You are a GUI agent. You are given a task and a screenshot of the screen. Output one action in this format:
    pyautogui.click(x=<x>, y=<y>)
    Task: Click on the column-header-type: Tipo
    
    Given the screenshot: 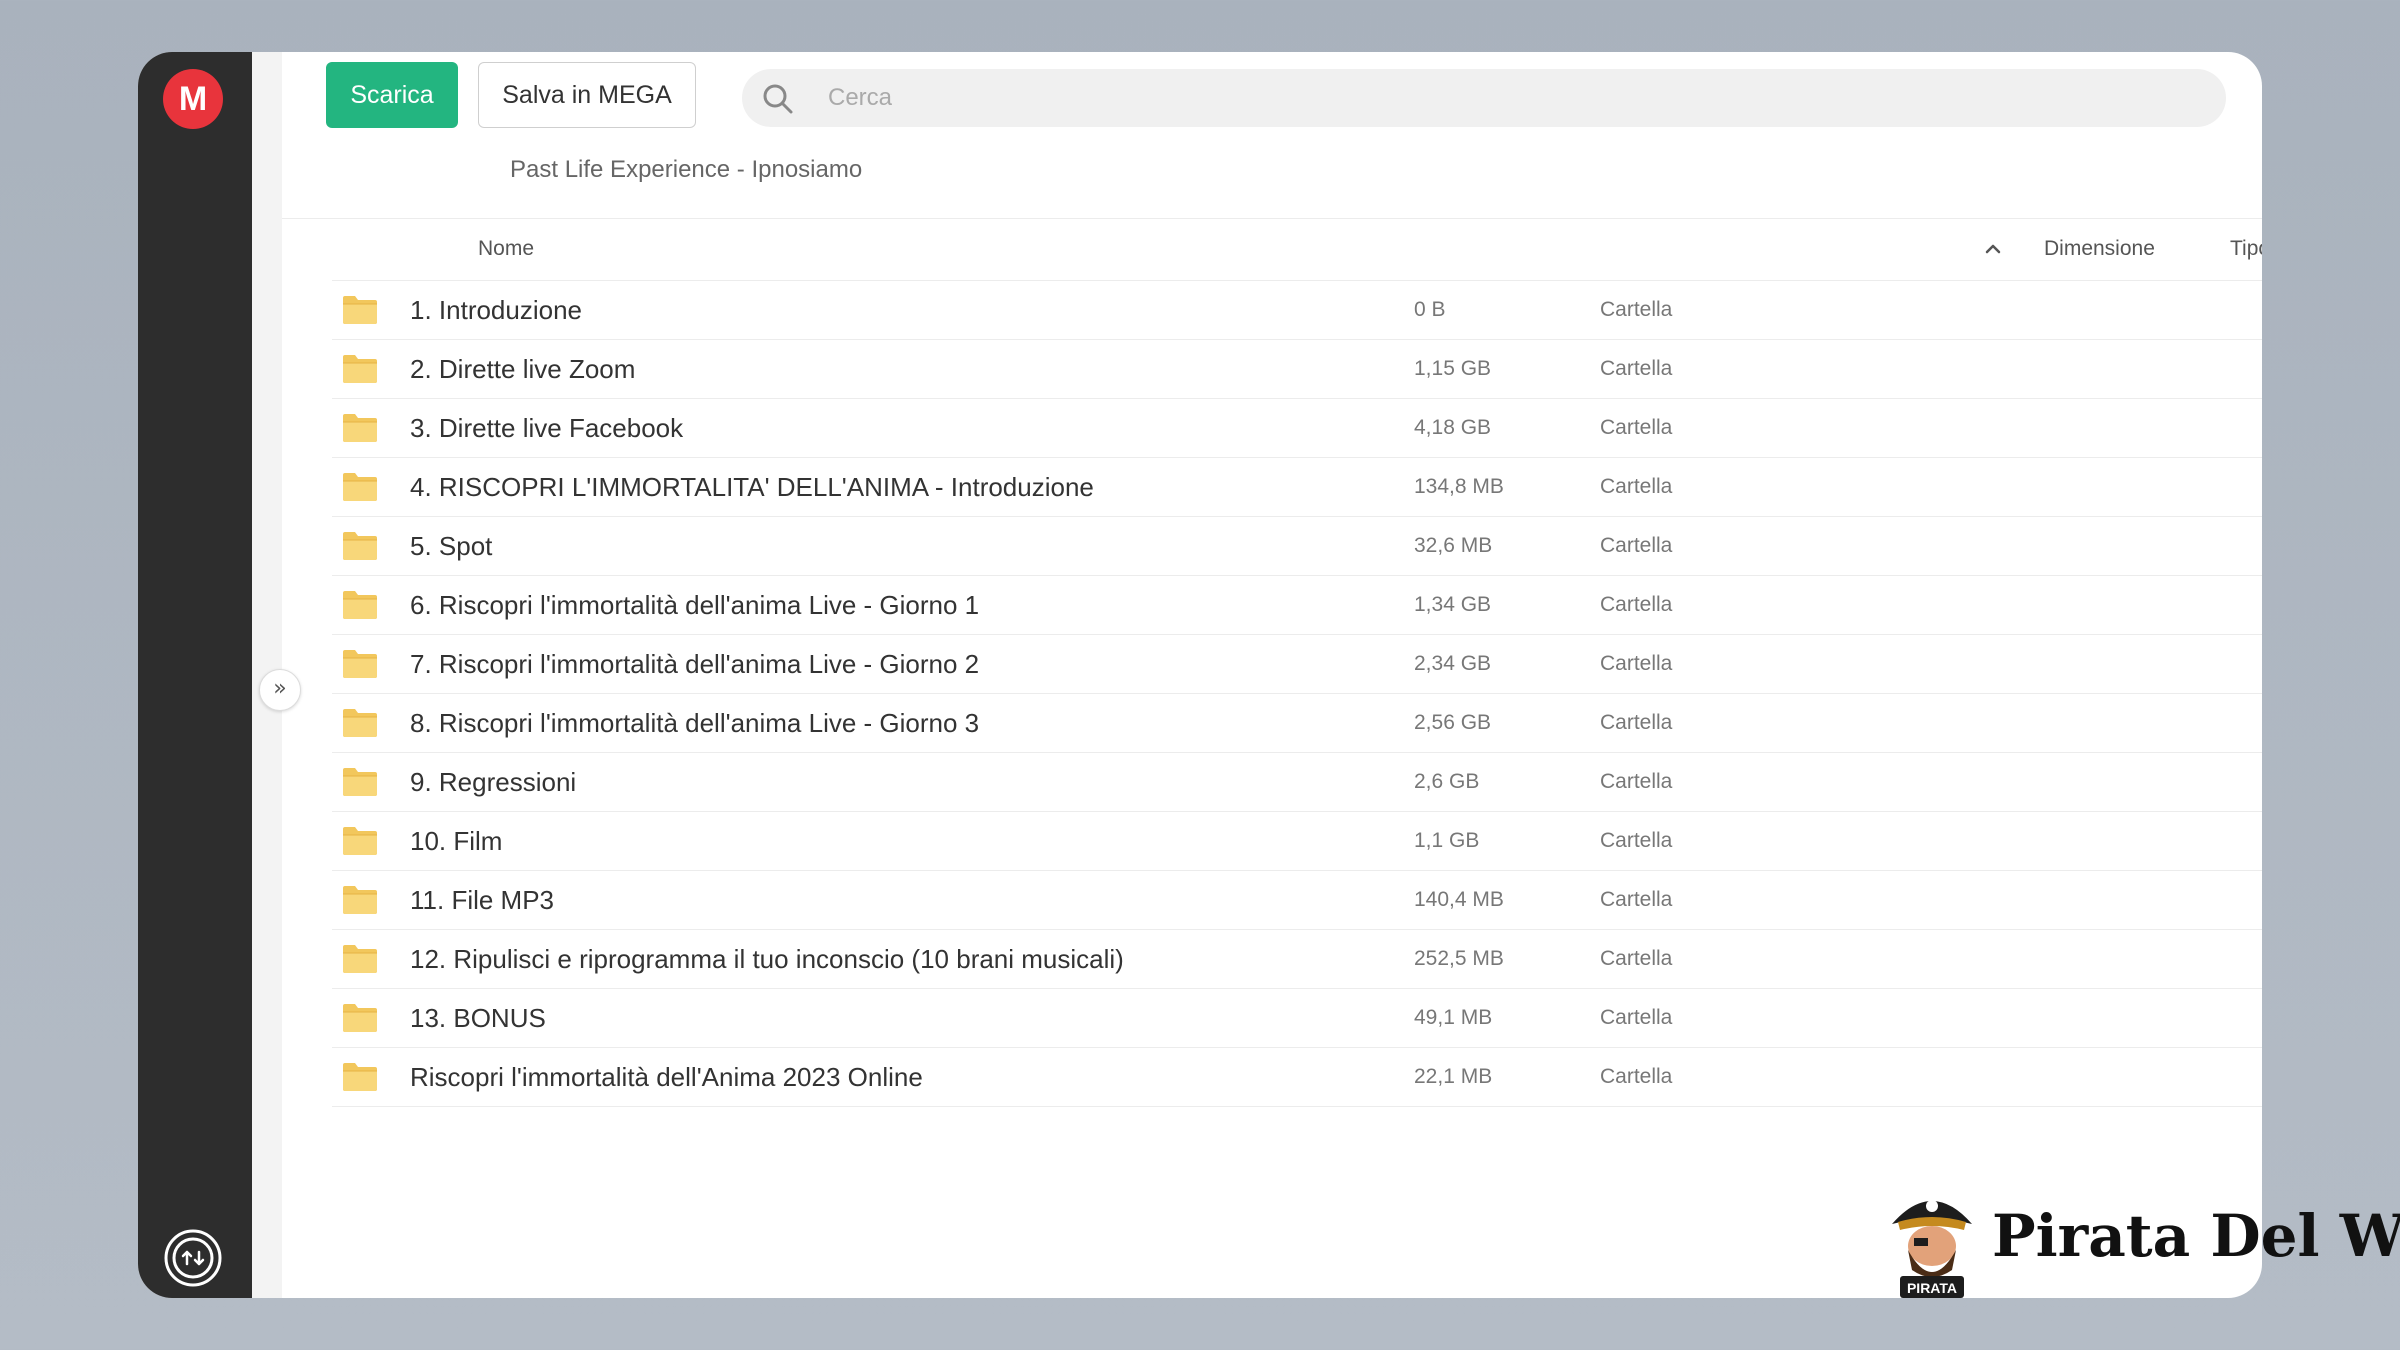 What is the action you would take?
    pyautogui.click(x=2246, y=249)
    